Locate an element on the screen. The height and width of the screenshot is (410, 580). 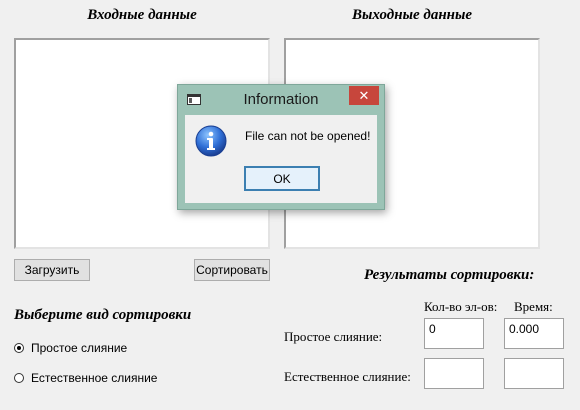
sort-button: Сортировать is located at coordinates (232, 270).